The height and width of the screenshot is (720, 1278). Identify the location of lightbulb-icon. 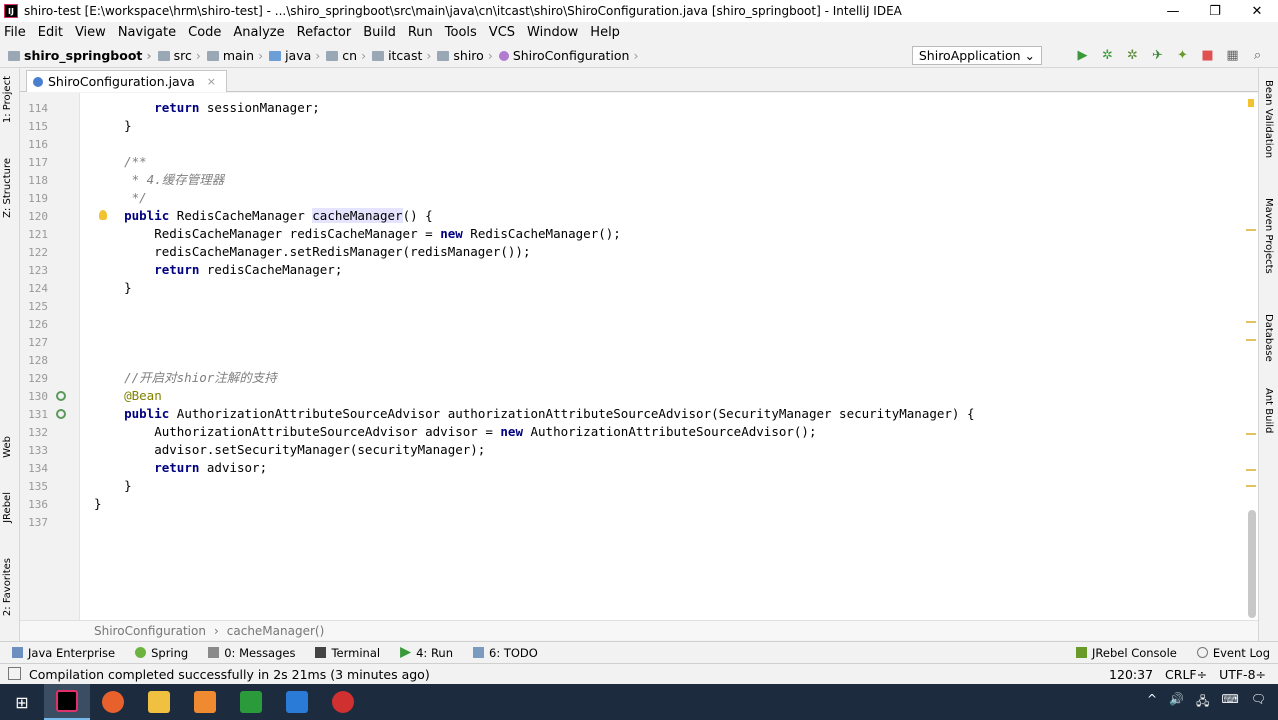
(103, 215).